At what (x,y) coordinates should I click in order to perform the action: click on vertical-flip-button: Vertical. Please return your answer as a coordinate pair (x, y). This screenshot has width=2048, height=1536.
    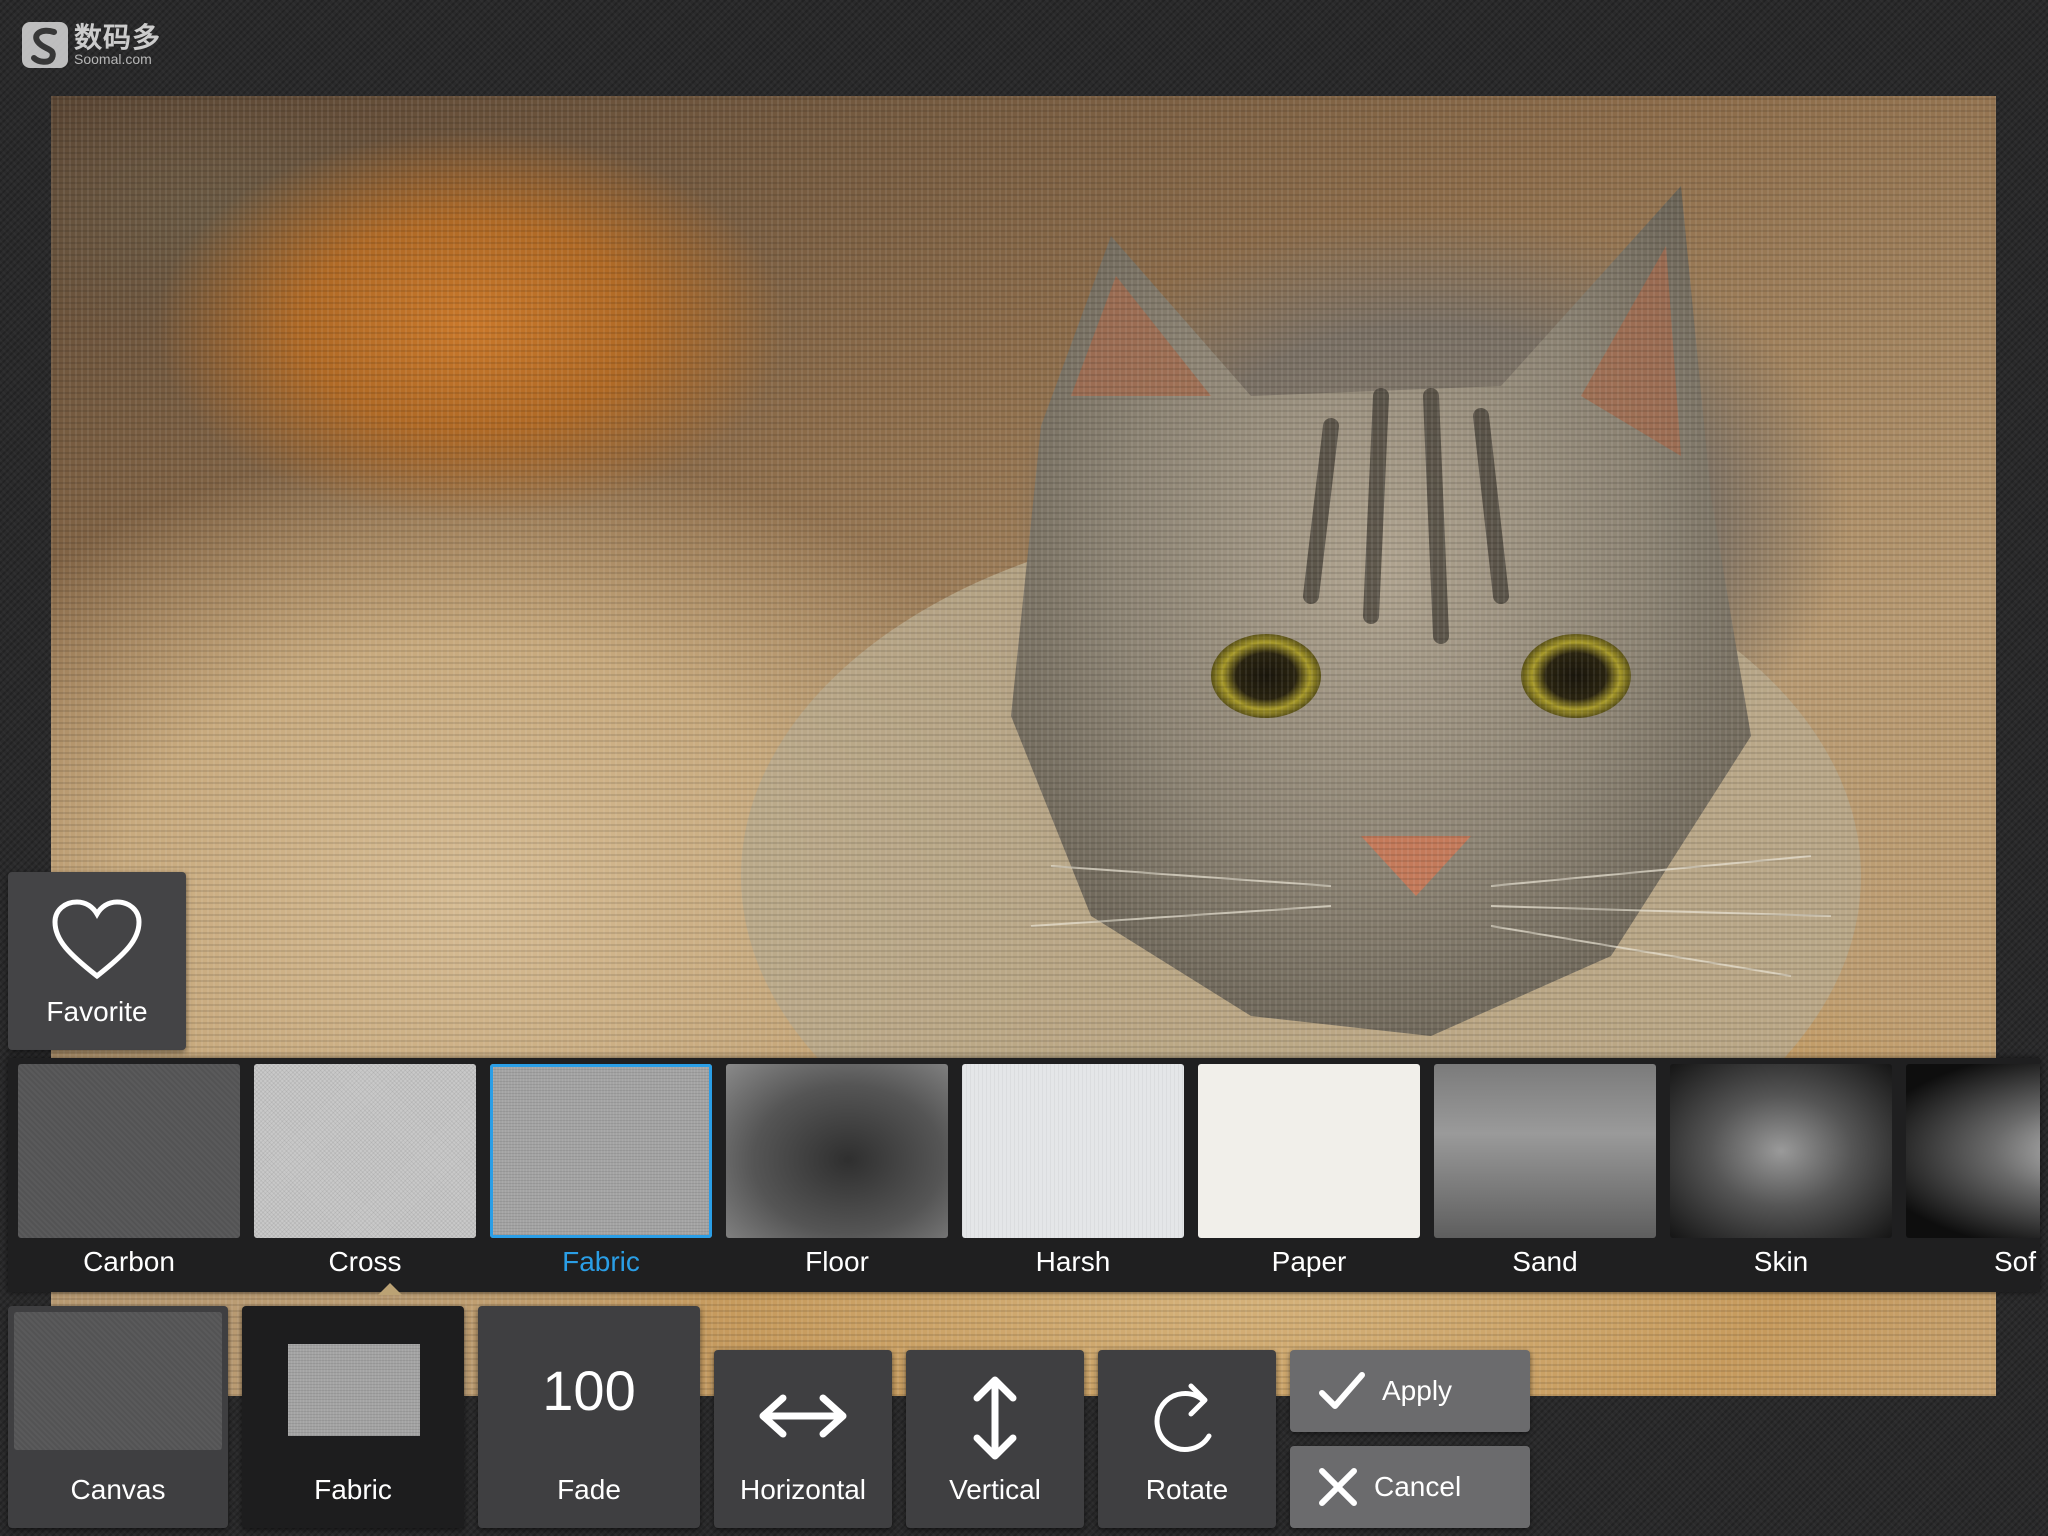
    Looking at the image, I should click on (995, 1439).